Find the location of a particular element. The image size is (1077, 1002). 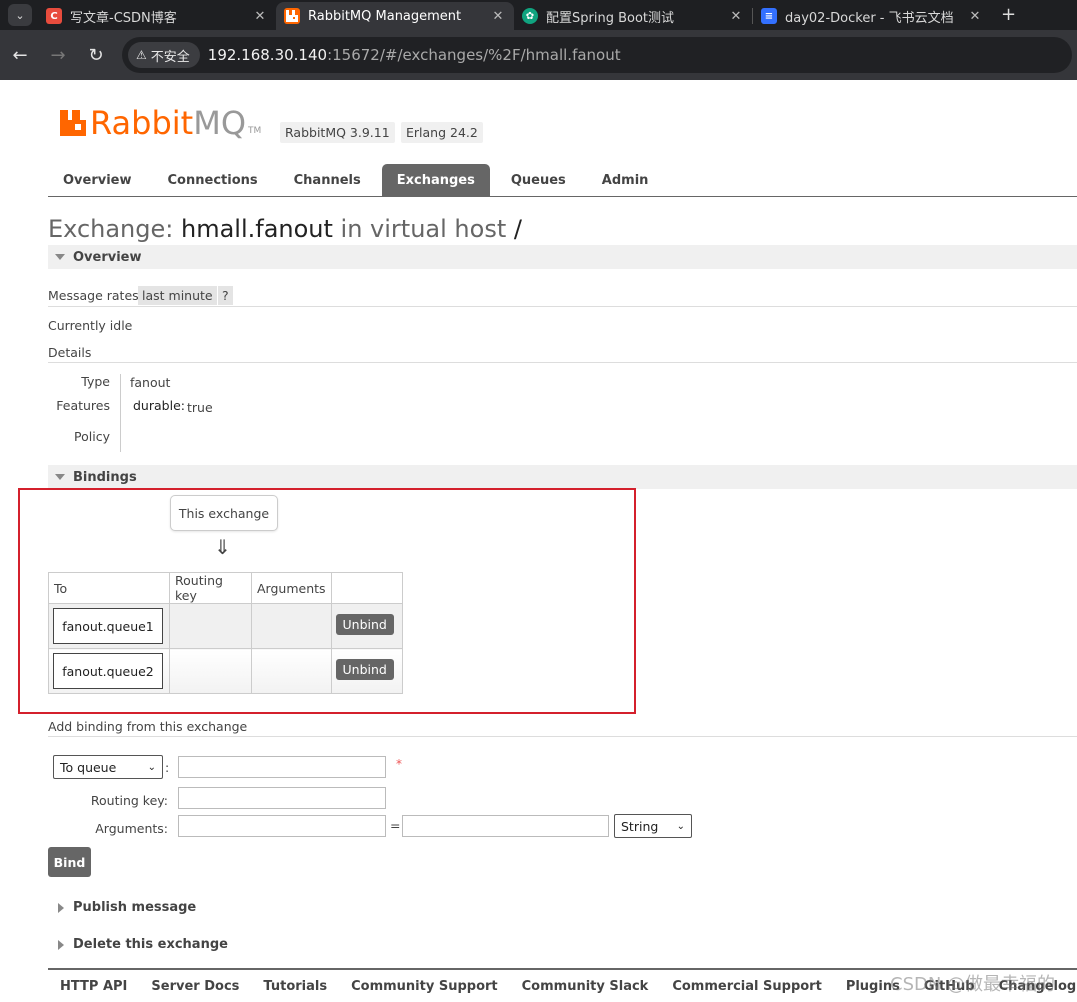

queue-link: fanout.queue2 is located at coordinates (108, 671).